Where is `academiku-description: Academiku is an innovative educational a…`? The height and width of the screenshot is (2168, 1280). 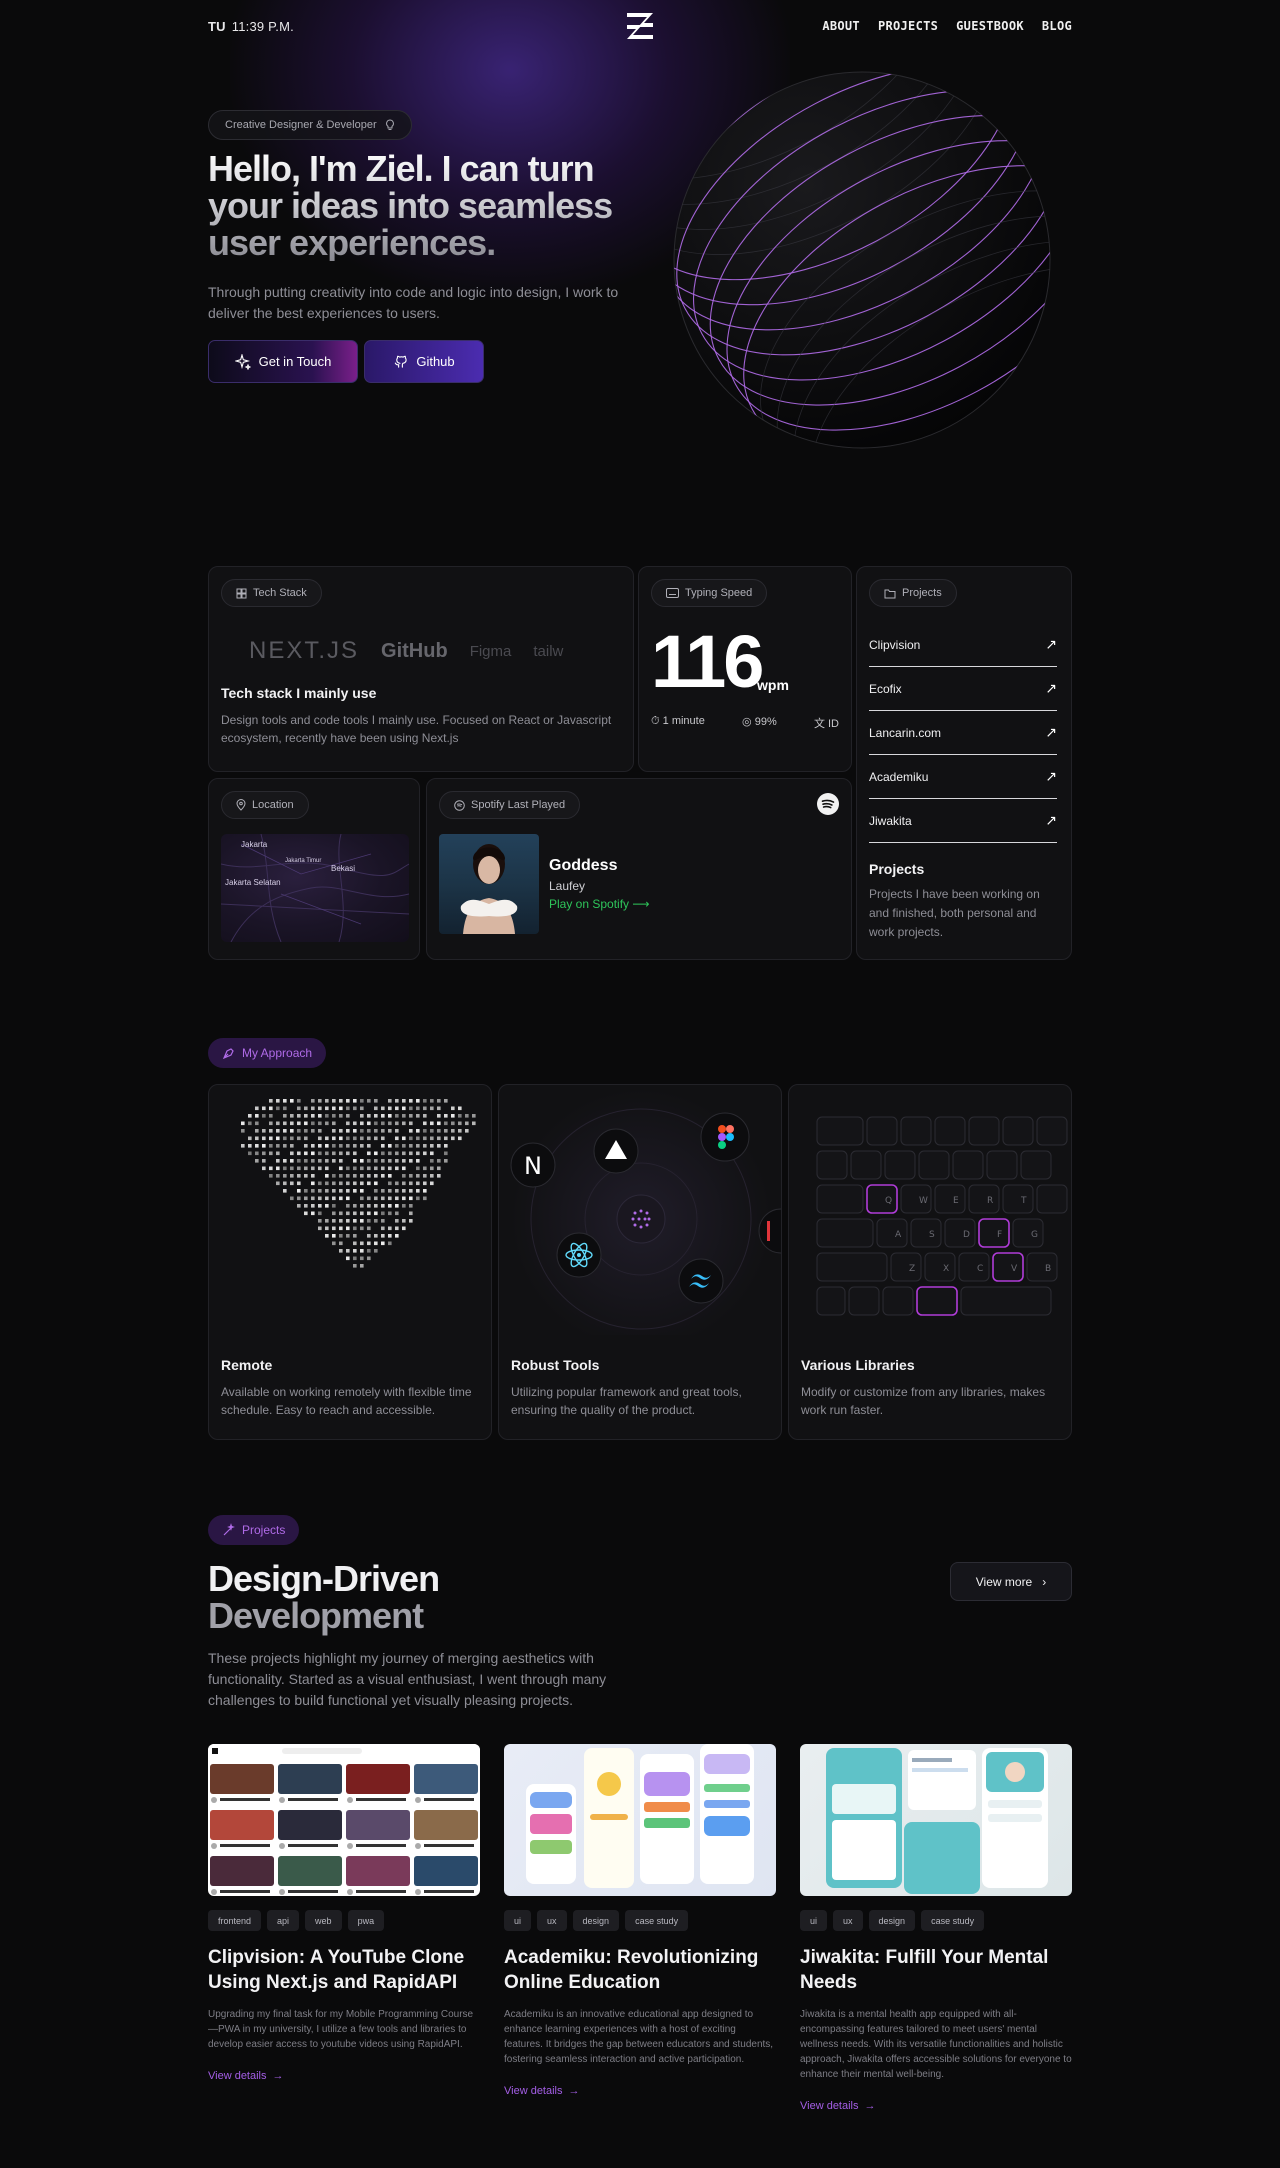 academiku-description: Academiku is an innovative educational a… is located at coordinates (639, 2037).